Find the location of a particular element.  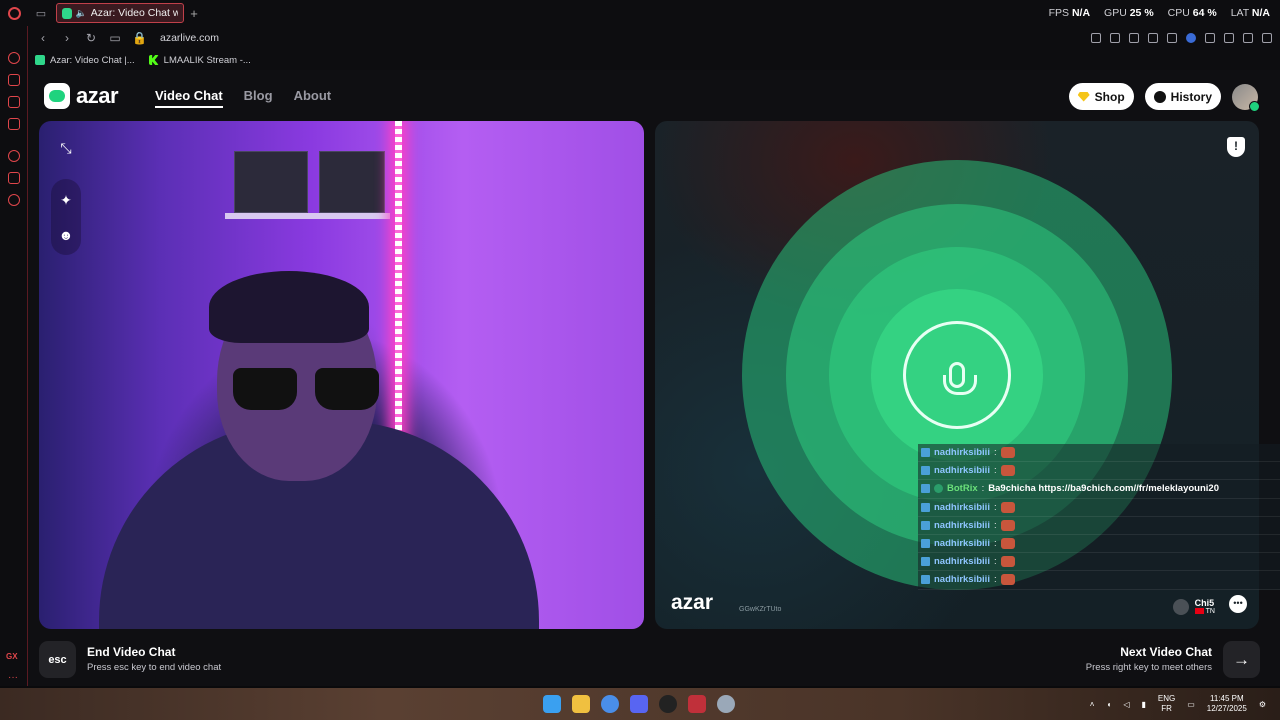

speaker-icon: 🔈 is located at coordinates (81, 13).